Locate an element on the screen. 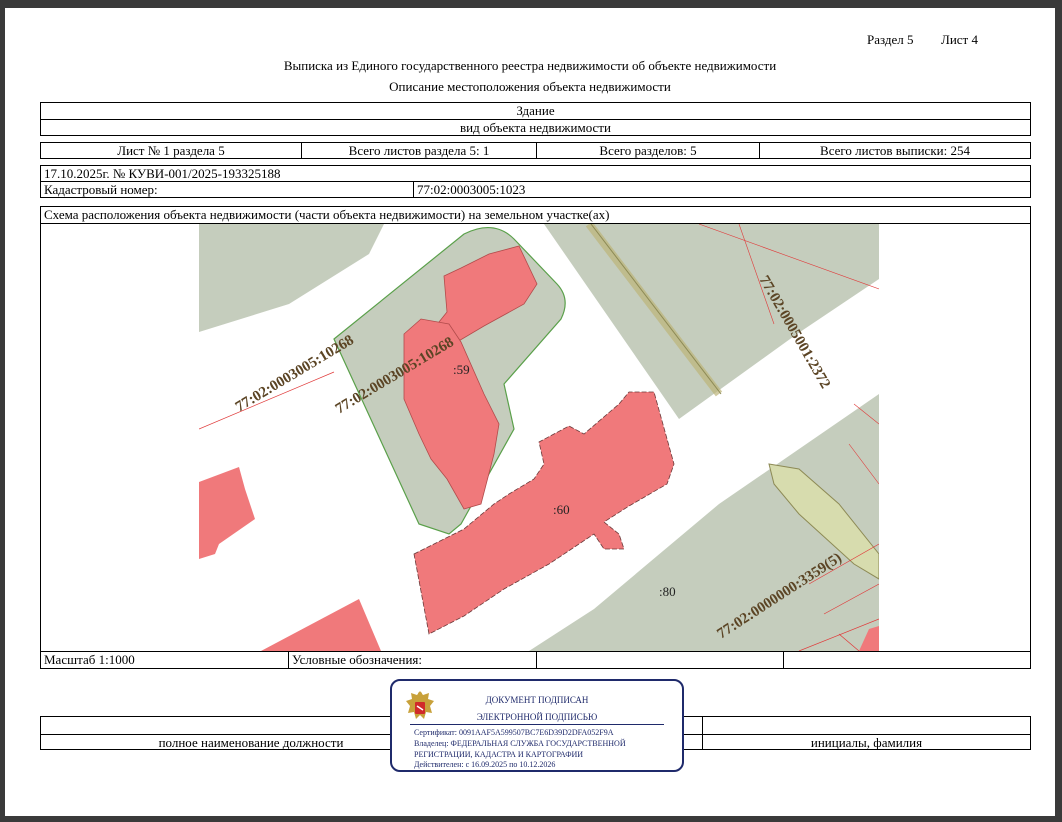  extract-date-number: 17.10.2025г. № КУВИ-001/2025-193325188 is located at coordinates (162, 173).